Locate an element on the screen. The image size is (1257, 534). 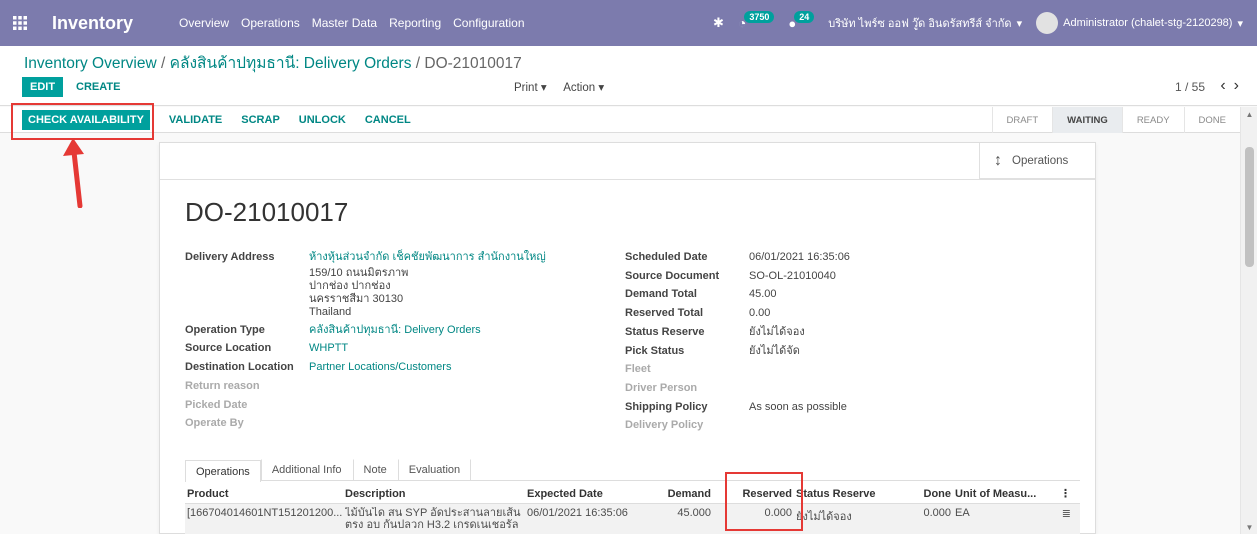
tab-note: Note is located at coordinates (375, 469).